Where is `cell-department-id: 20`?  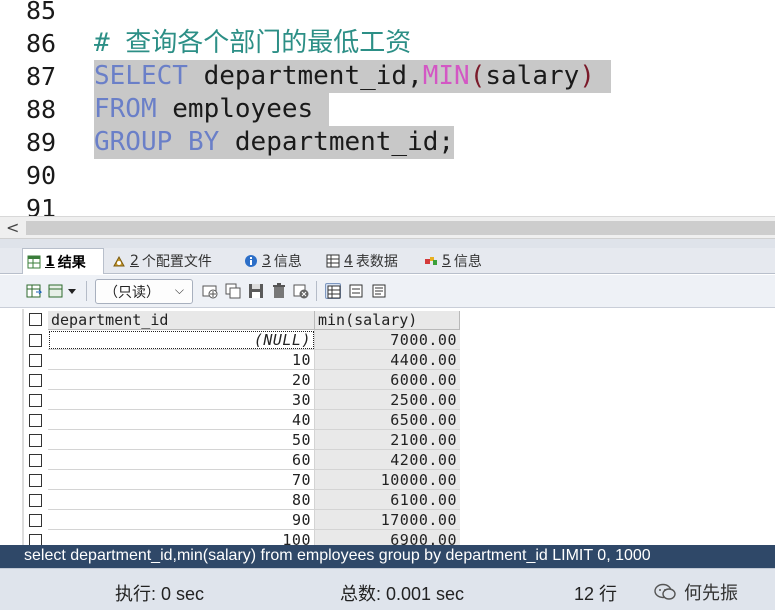
cell-department-id: 20 is located at coordinates (181, 380).